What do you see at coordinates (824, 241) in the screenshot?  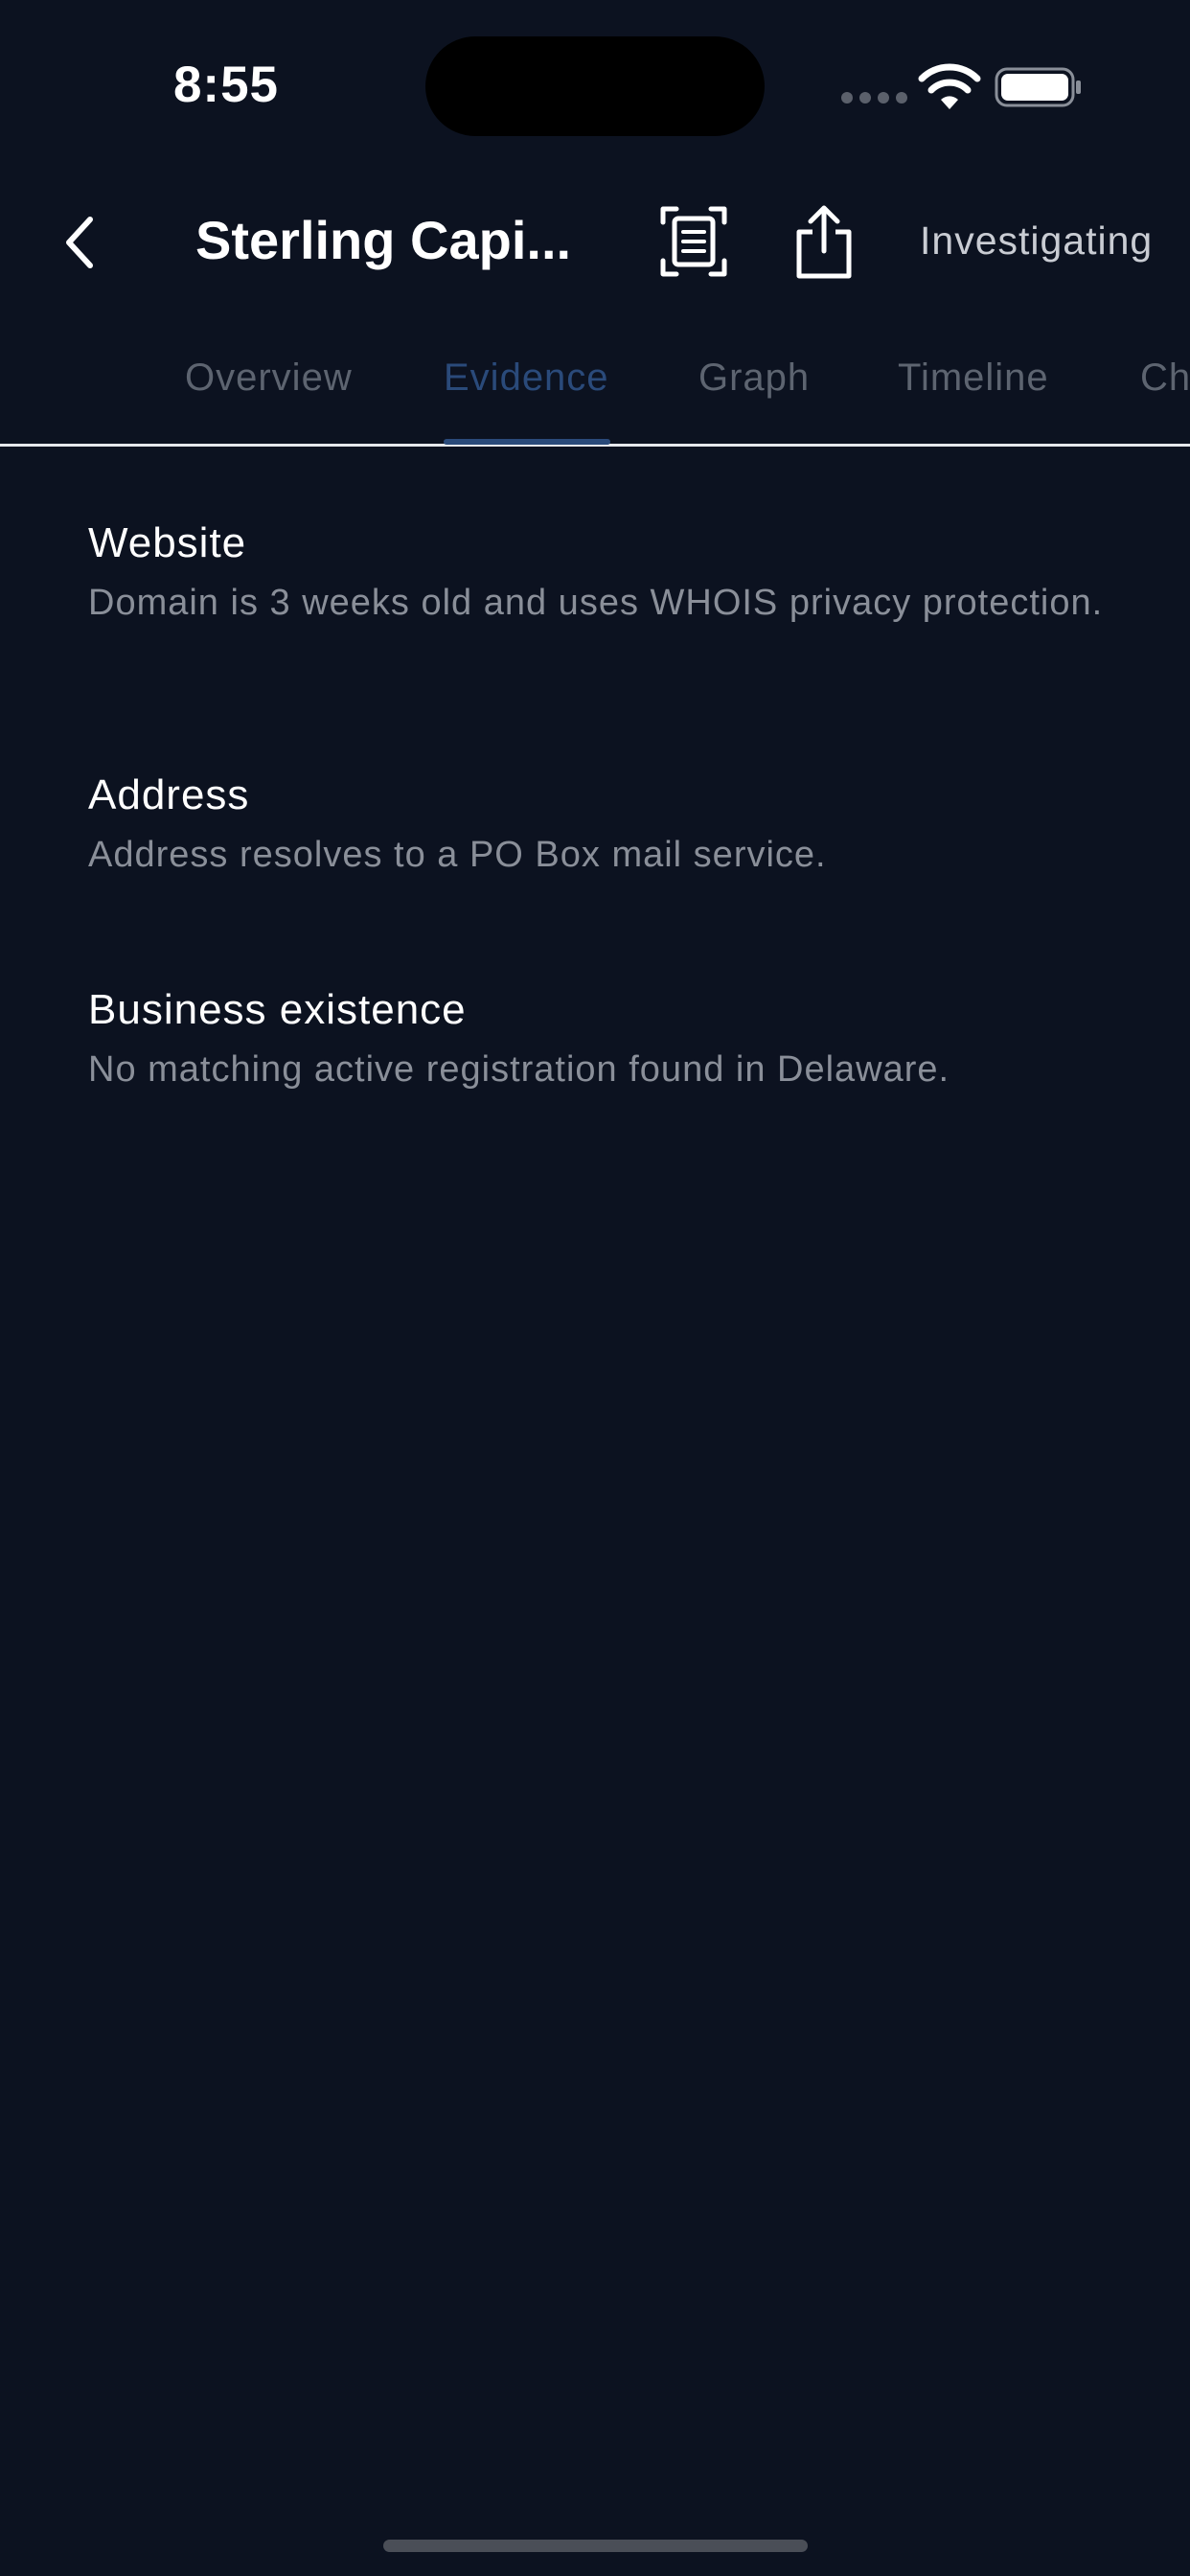 I see `share-icon` at bounding box center [824, 241].